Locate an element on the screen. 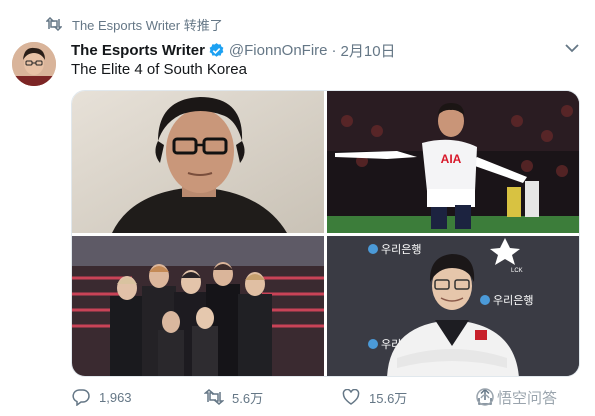 This screenshot has width=595, height=416. watermark-text: 悟空问答 is located at coordinates (527, 398).